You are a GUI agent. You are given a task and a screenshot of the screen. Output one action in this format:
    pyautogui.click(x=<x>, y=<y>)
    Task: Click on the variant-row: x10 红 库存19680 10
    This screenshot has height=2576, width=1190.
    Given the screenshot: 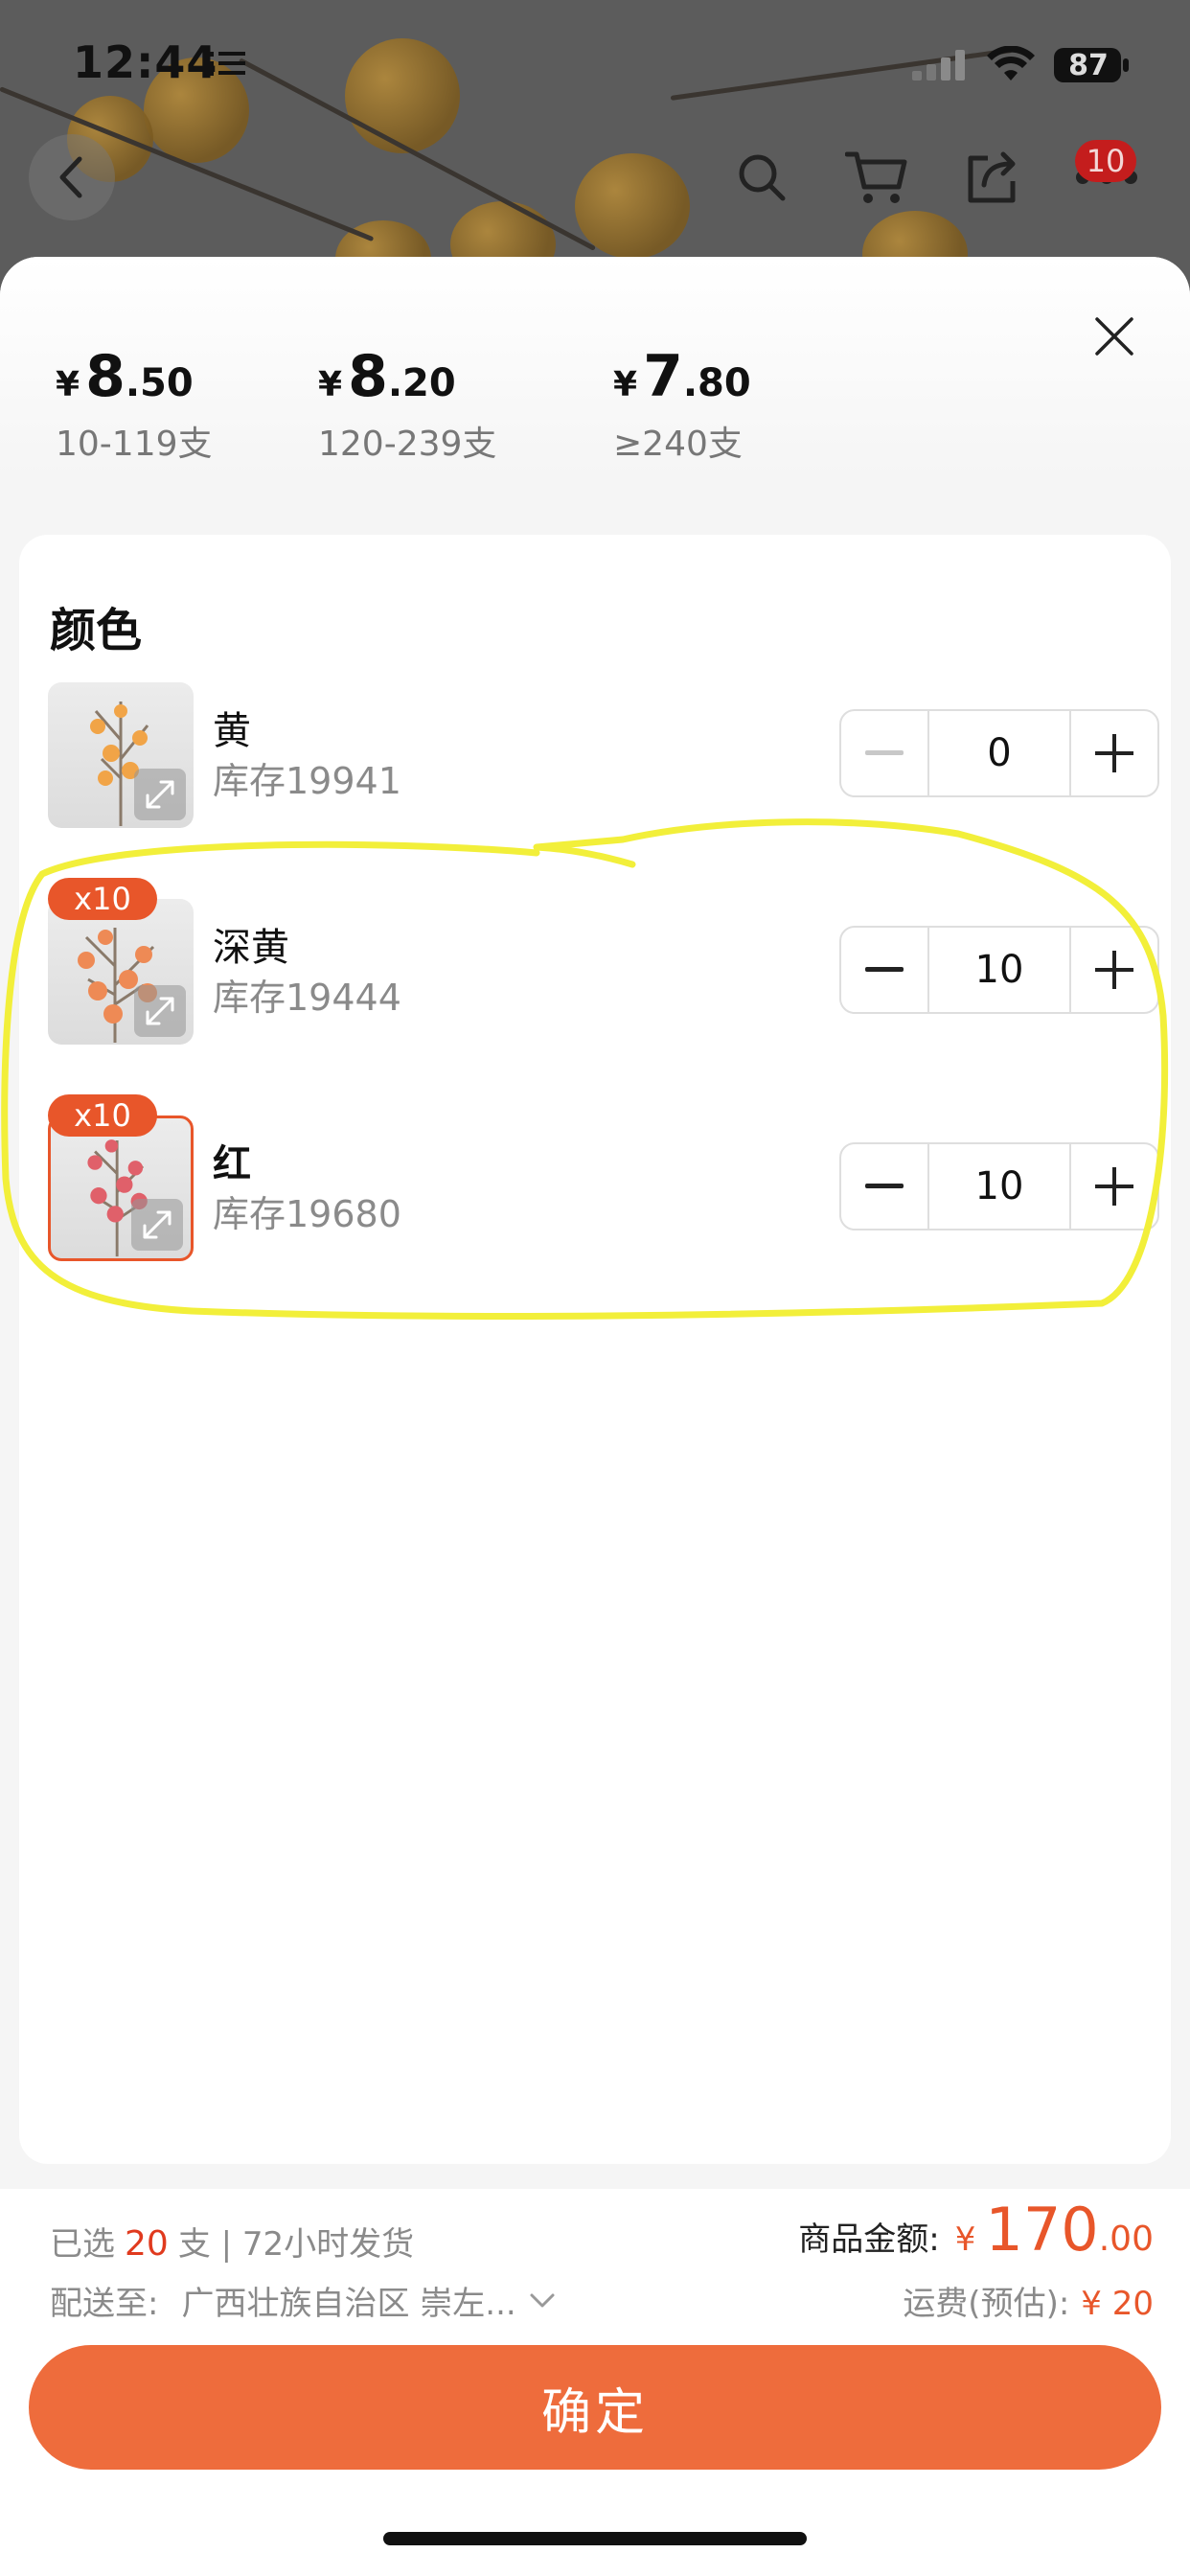 What is the action you would take?
    pyautogui.click(x=604, y=1177)
    